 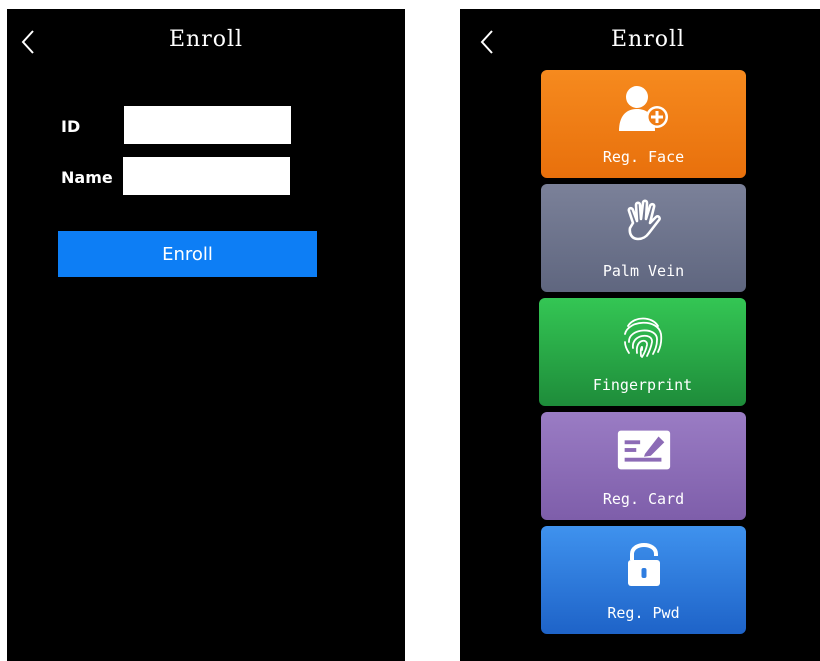 I want to click on reg-card-tile: Reg. Card, so click(x=643, y=466).